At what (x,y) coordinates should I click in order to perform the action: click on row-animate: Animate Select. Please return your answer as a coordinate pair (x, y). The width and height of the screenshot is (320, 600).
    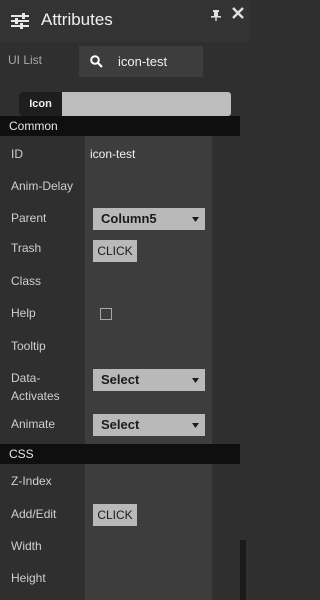
    Looking at the image, I should click on (120, 425).